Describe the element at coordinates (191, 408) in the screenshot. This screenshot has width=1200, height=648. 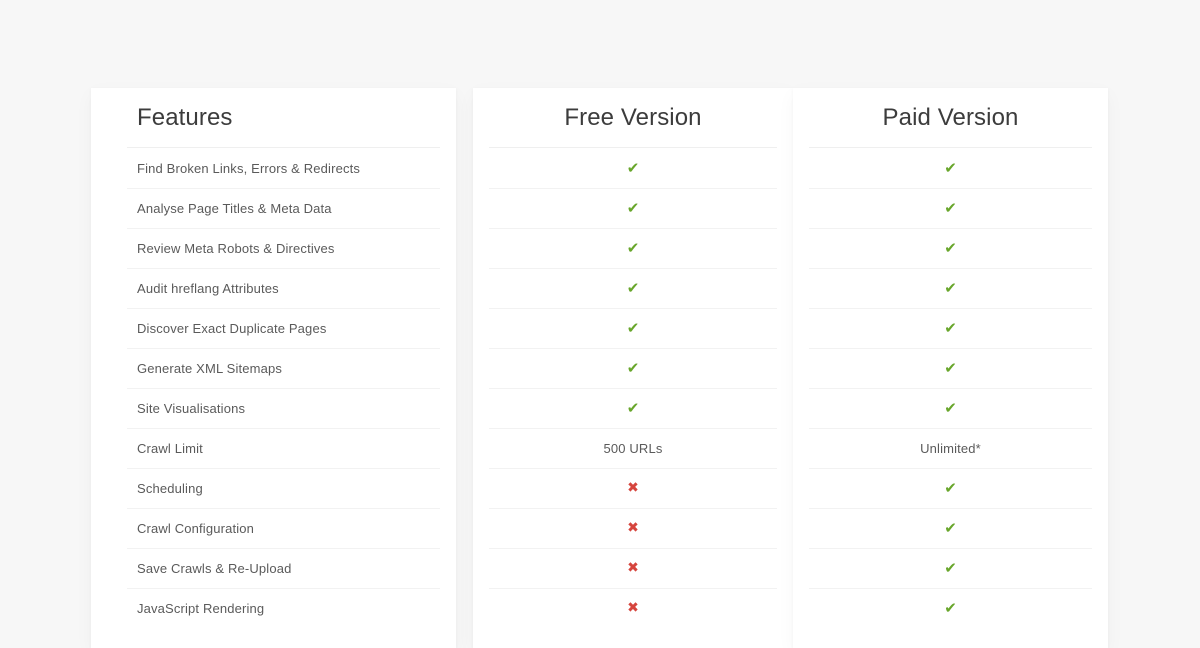
I see `feature-label: Site Visualisations` at that location.